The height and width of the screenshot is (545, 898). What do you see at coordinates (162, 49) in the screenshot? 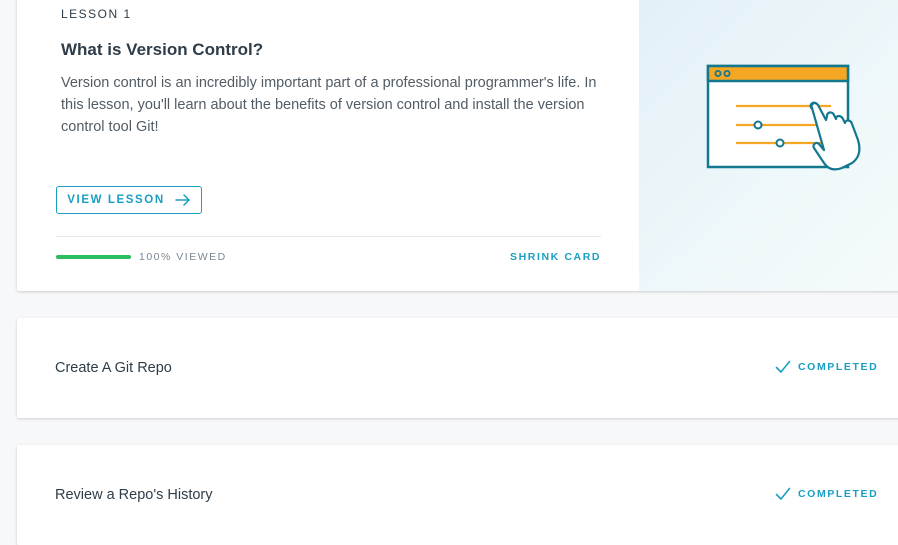
I see `lesson-title: What is Version Control?` at bounding box center [162, 49].